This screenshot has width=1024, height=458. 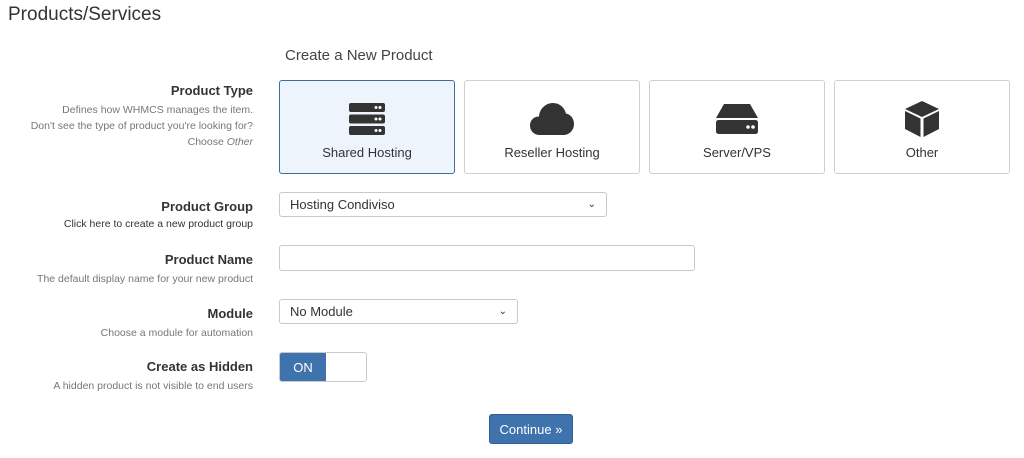 What do you see at coordinates (398, 311) in the screenshot?
I see `module-select: No Module ⌄` at bounding box center [398, 311].